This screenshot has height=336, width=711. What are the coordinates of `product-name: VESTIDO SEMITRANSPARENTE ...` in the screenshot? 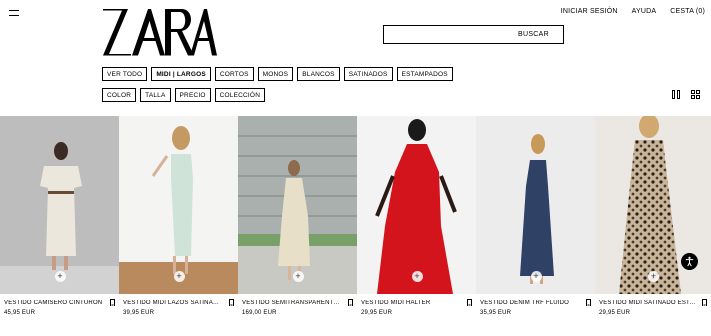 It's located at (292, 303).